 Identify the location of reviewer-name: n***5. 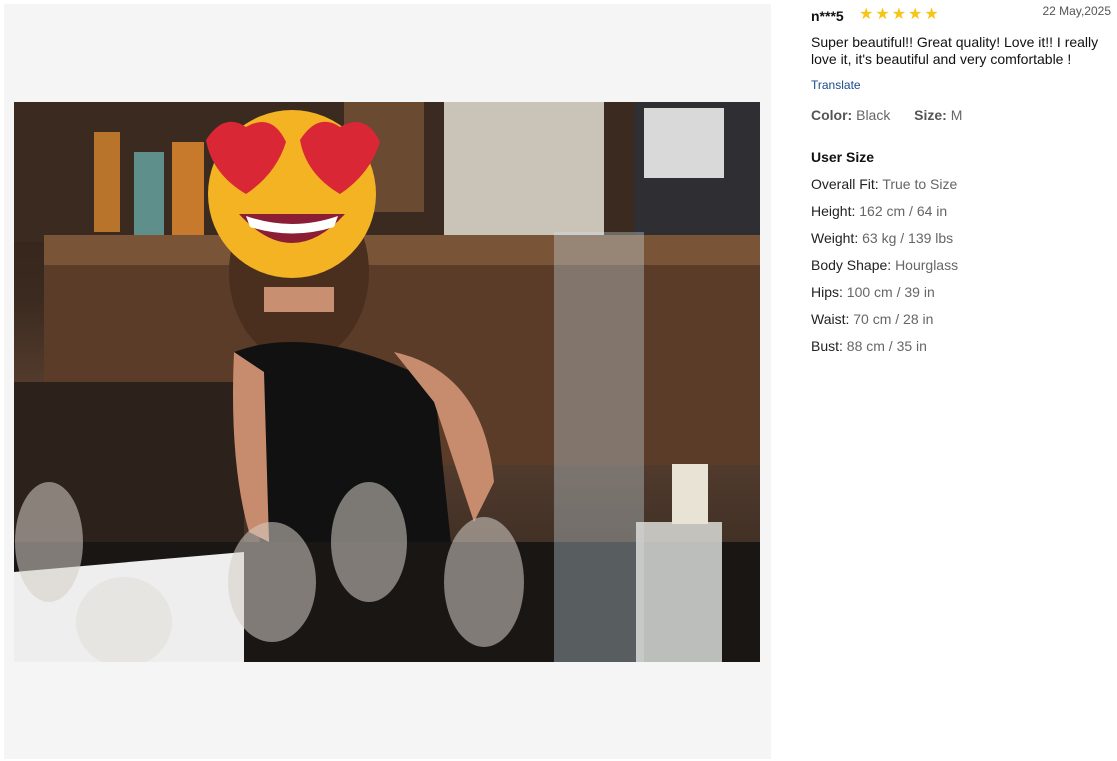
(827, 16).